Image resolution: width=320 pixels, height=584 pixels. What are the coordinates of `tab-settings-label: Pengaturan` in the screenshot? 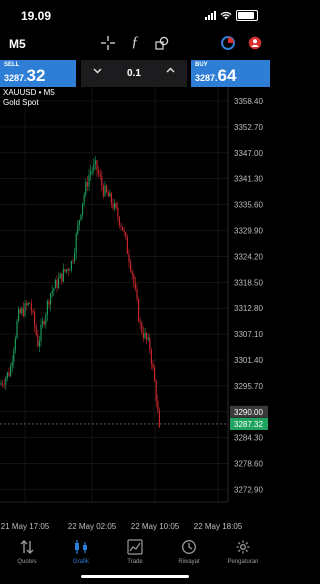 It's located at (243, 562).